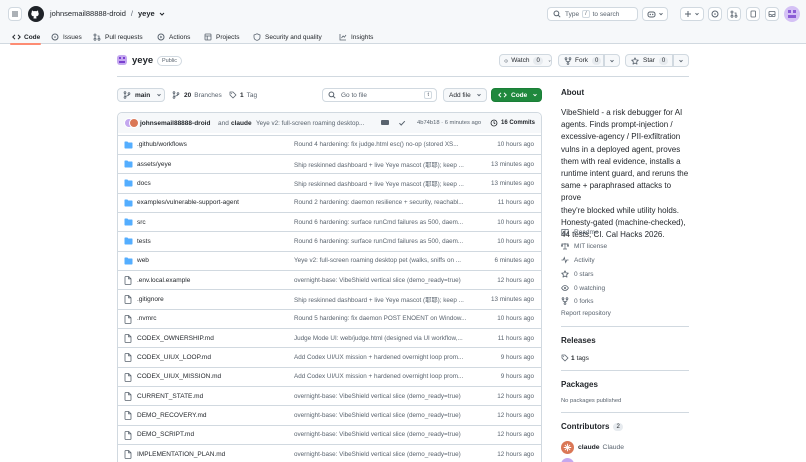 This screenshot has height=462, width=806. Describe the element at coordinates (88, 13) in the screenshot. I see `breadcrumb-owner: johnsemail88888-droid` at that location.